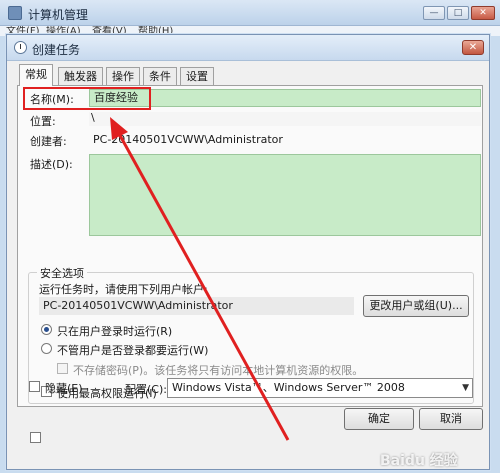 This screenshot has height=473, width=500. I want to click on description-label: 描述(D):, so click(51, 164).